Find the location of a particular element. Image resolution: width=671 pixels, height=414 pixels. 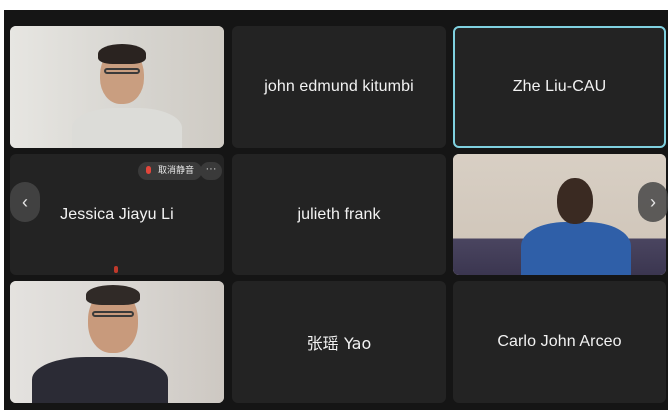

next-page-button: › is located at coordinates (653, 202).